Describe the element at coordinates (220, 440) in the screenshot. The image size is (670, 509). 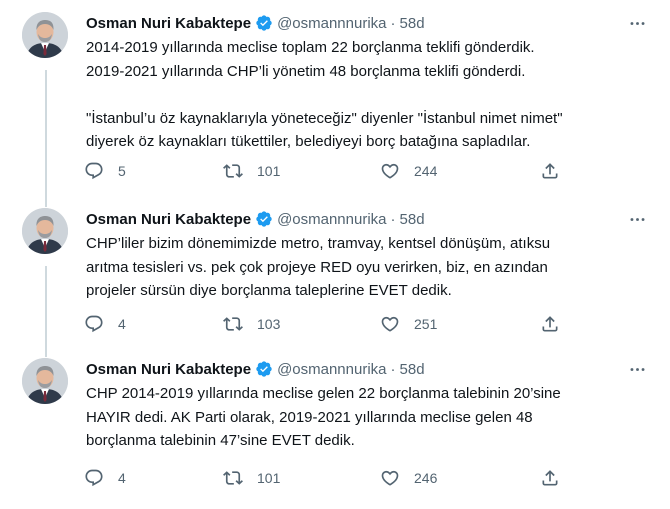
I see `tweet-text-line: borçlanma talebinin 47’sine EVET dedik.` at that location.